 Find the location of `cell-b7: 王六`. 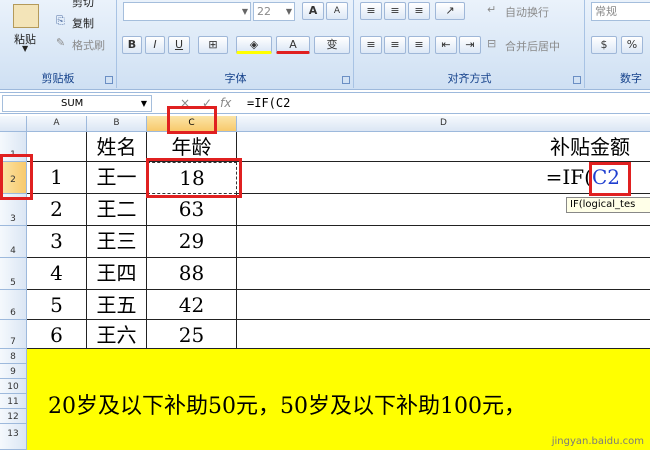

cell-b7: 王六 is located at coordinates (117, 334).